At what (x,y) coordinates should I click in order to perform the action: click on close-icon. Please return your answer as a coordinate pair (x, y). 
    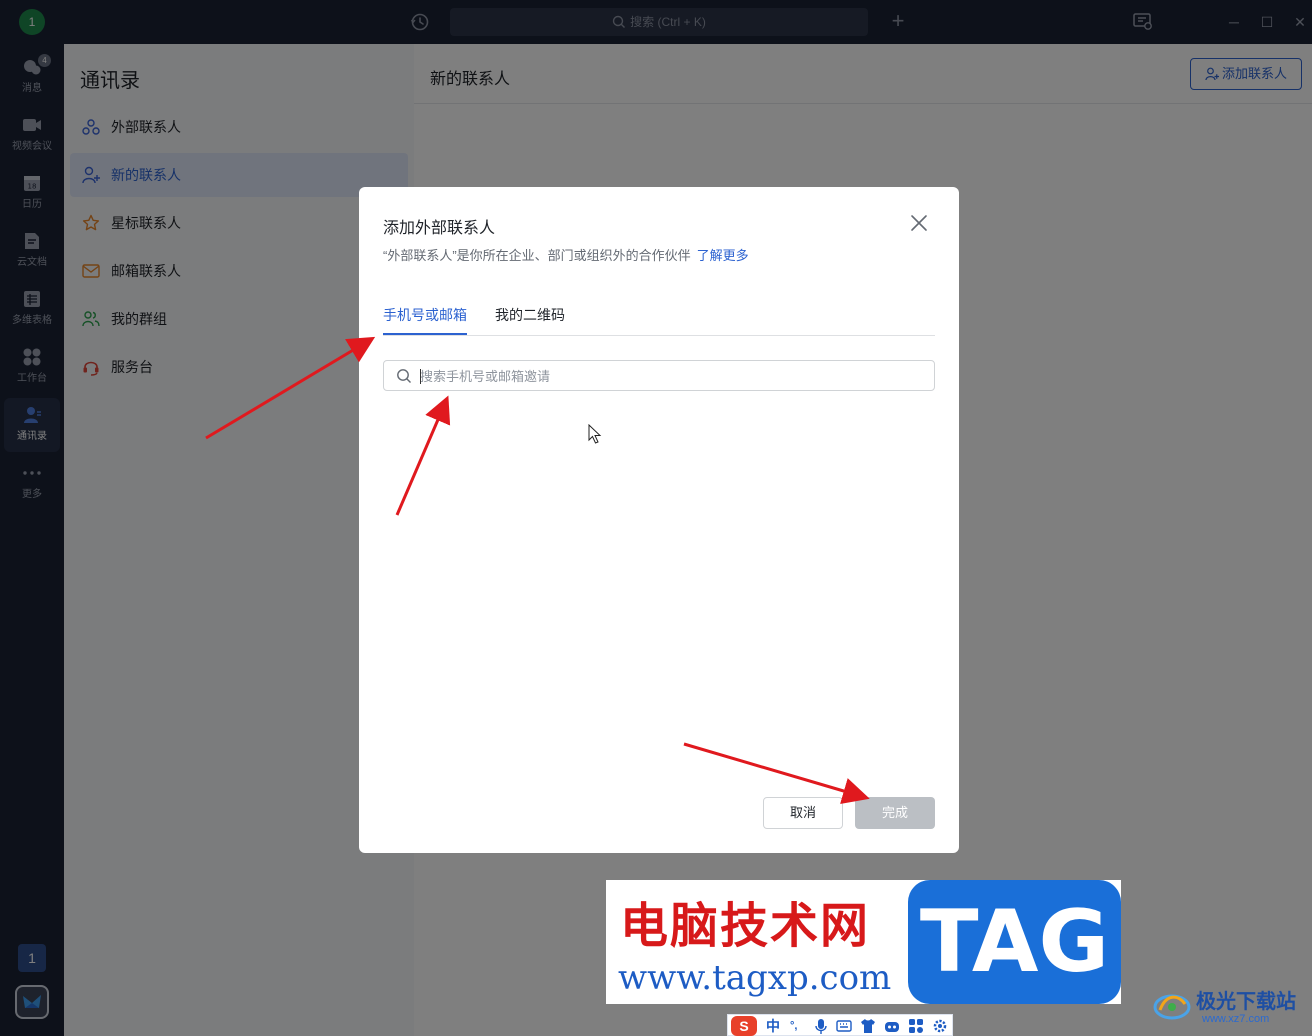
    Looking at the image, I should click on (919, 223).